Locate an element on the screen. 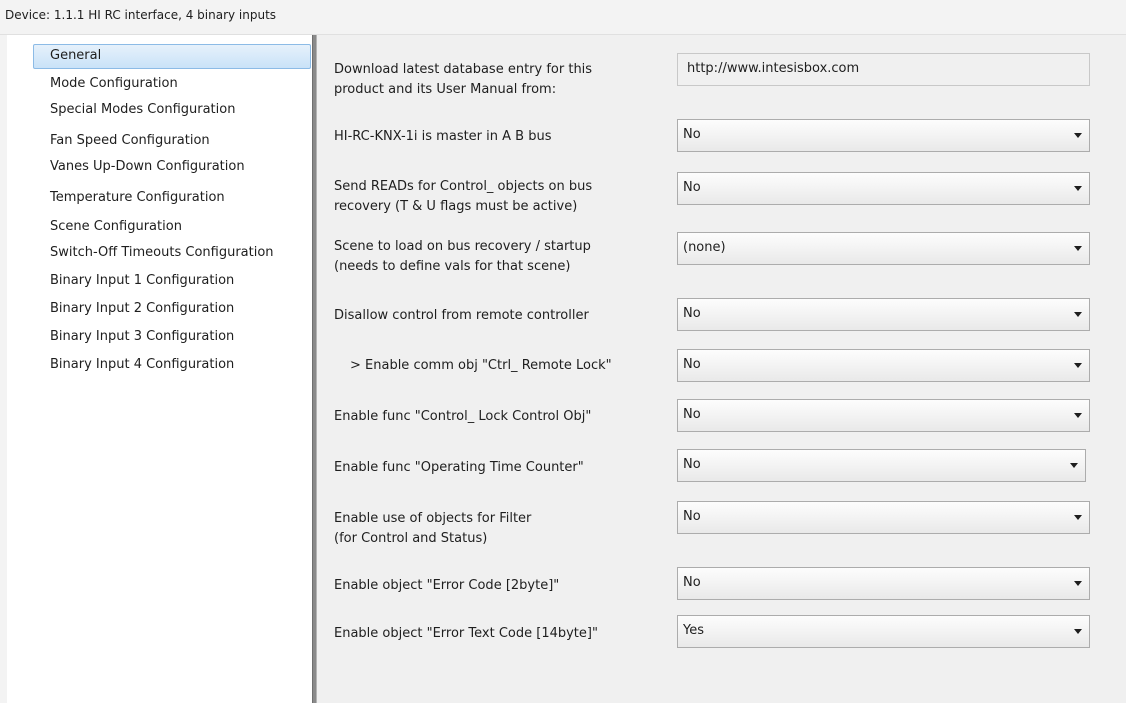 Image resolution: width=1126 pixels, height=703 pixels. error-text-select-value: Yes is located at coordinates (693, 630).